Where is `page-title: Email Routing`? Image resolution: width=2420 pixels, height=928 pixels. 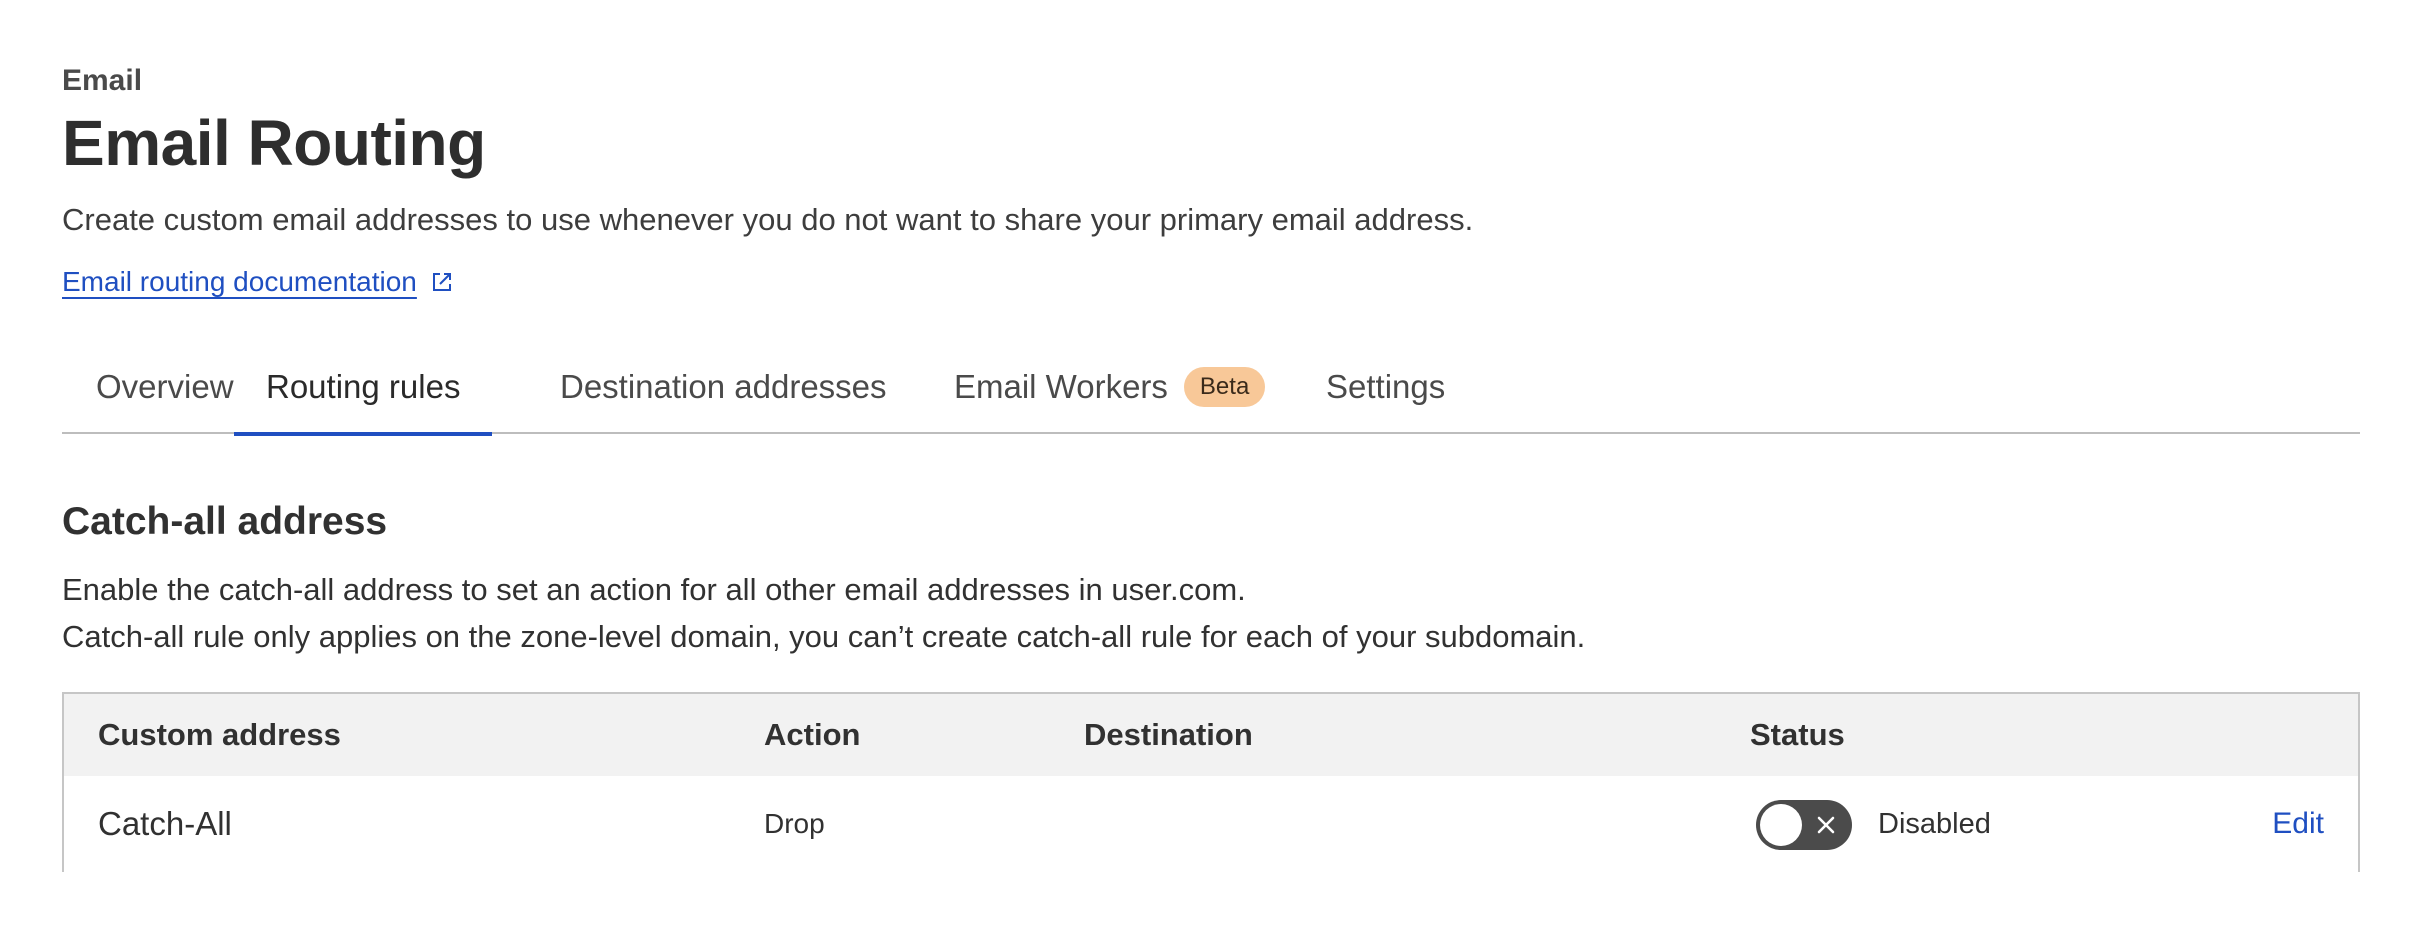 page-title: Email Routing is located at coordinates (274, 143).